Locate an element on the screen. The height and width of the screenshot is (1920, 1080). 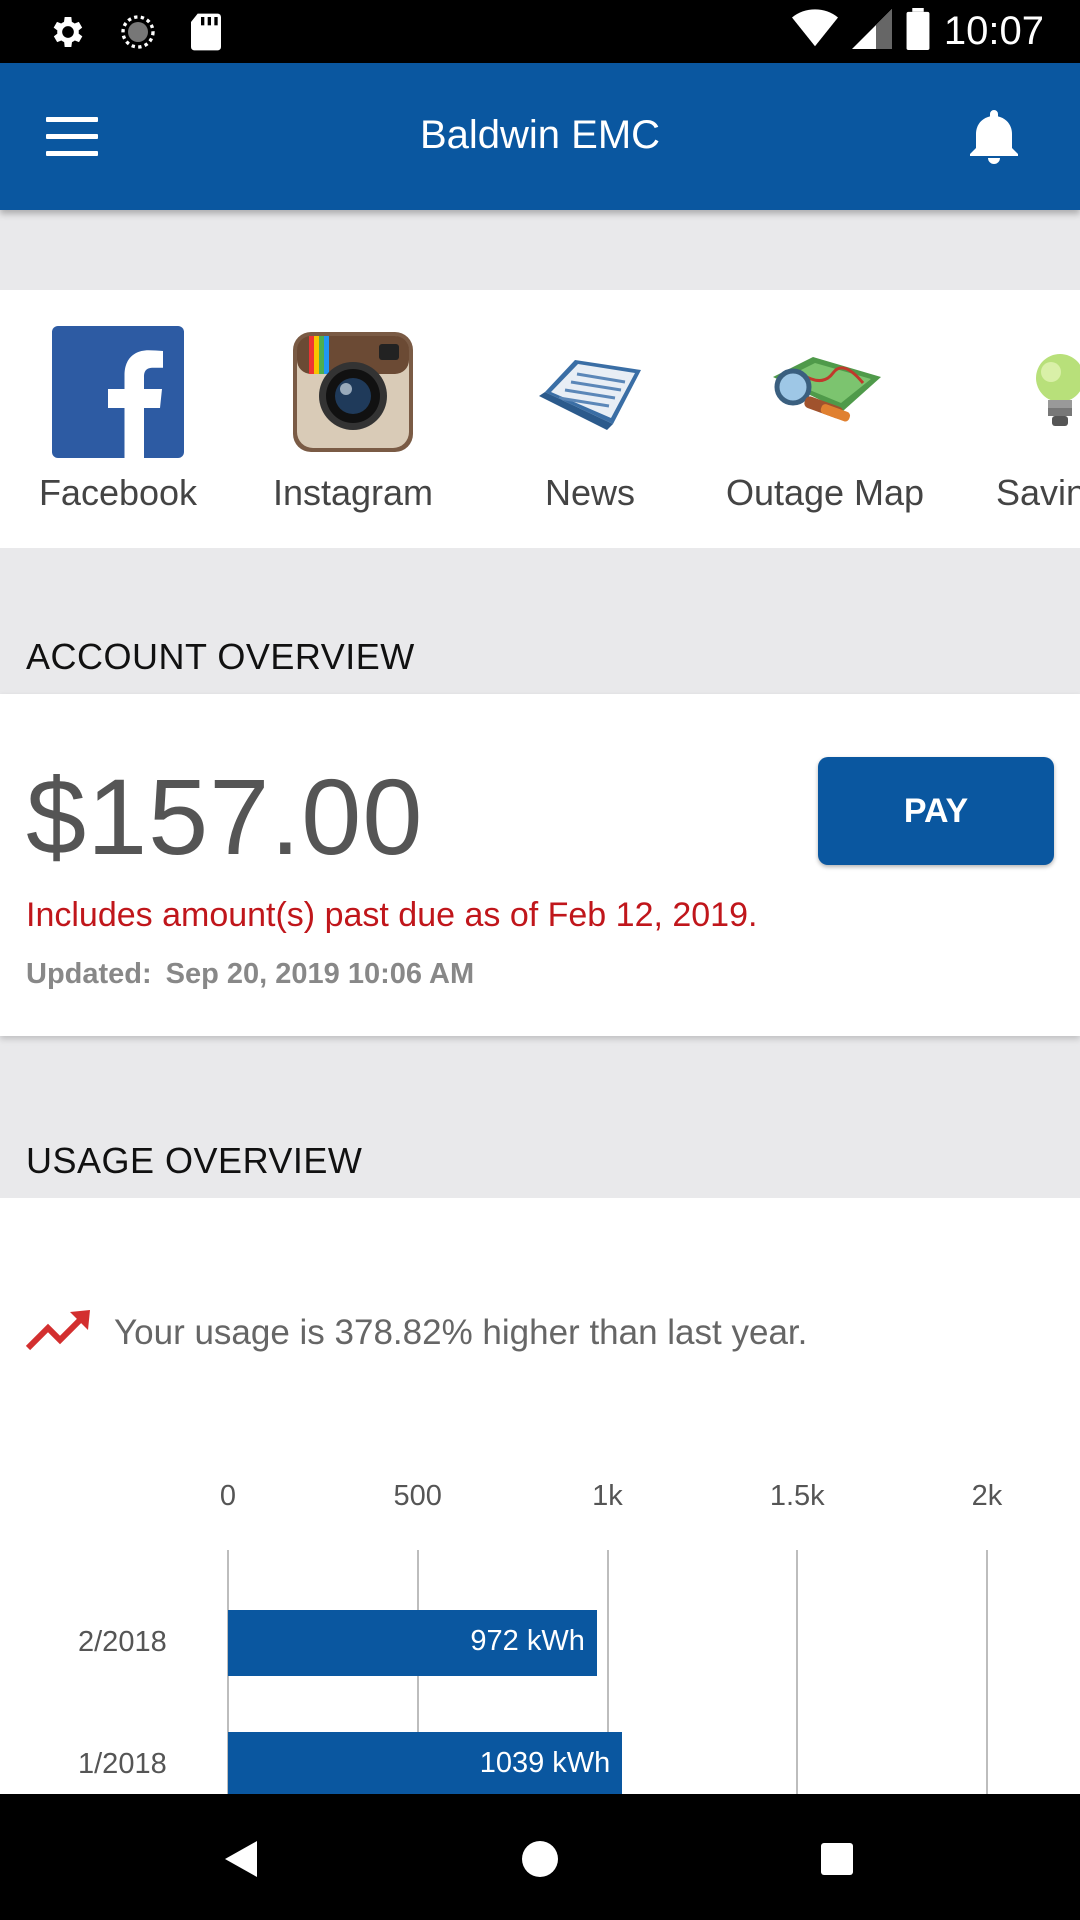
settings-gear-icon is located at coordinates (68, 34).